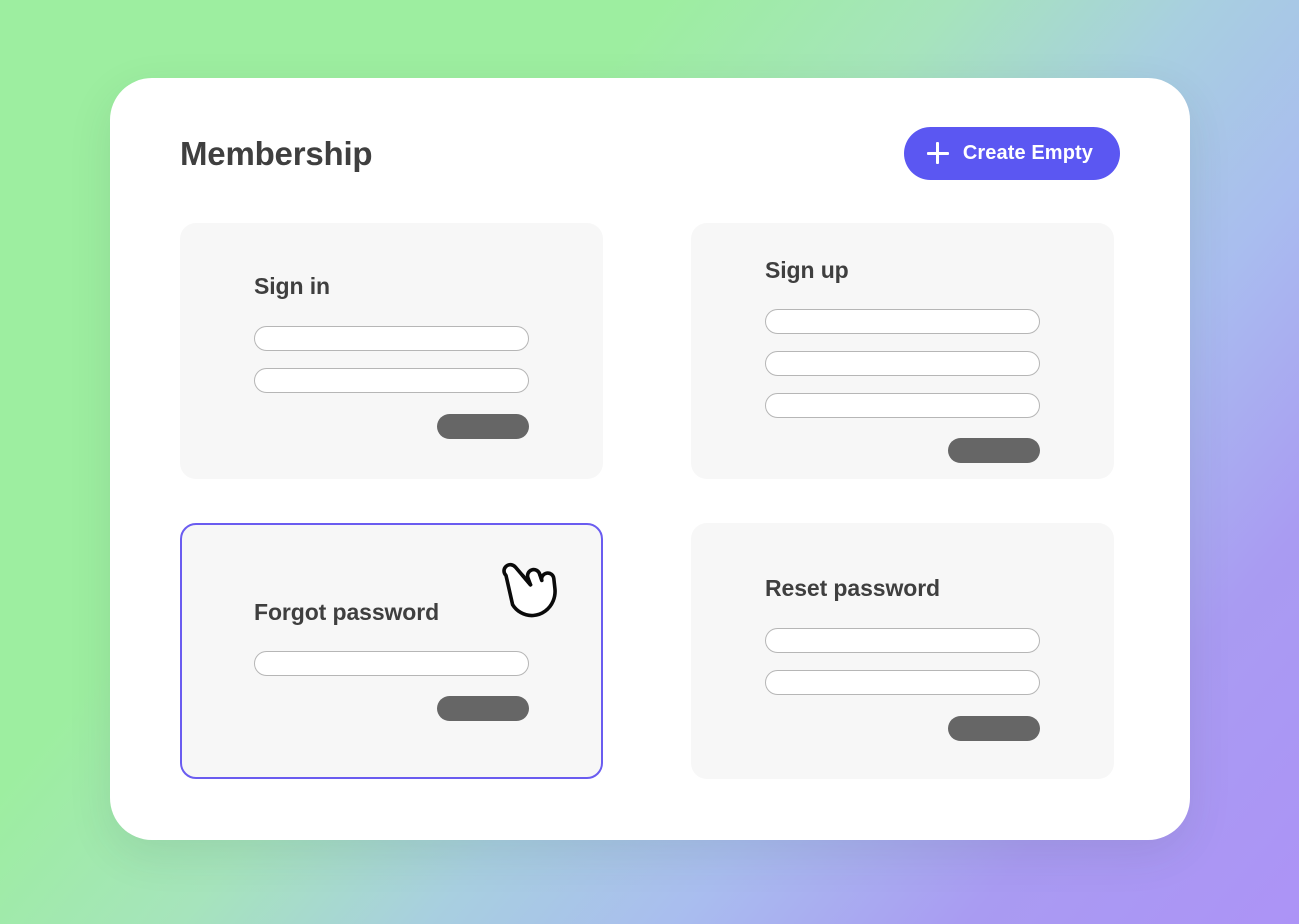 The width and height of the screenshot is (1299, 924). I want to click on create-empty-button: Create Empty, so click(1011, 153).